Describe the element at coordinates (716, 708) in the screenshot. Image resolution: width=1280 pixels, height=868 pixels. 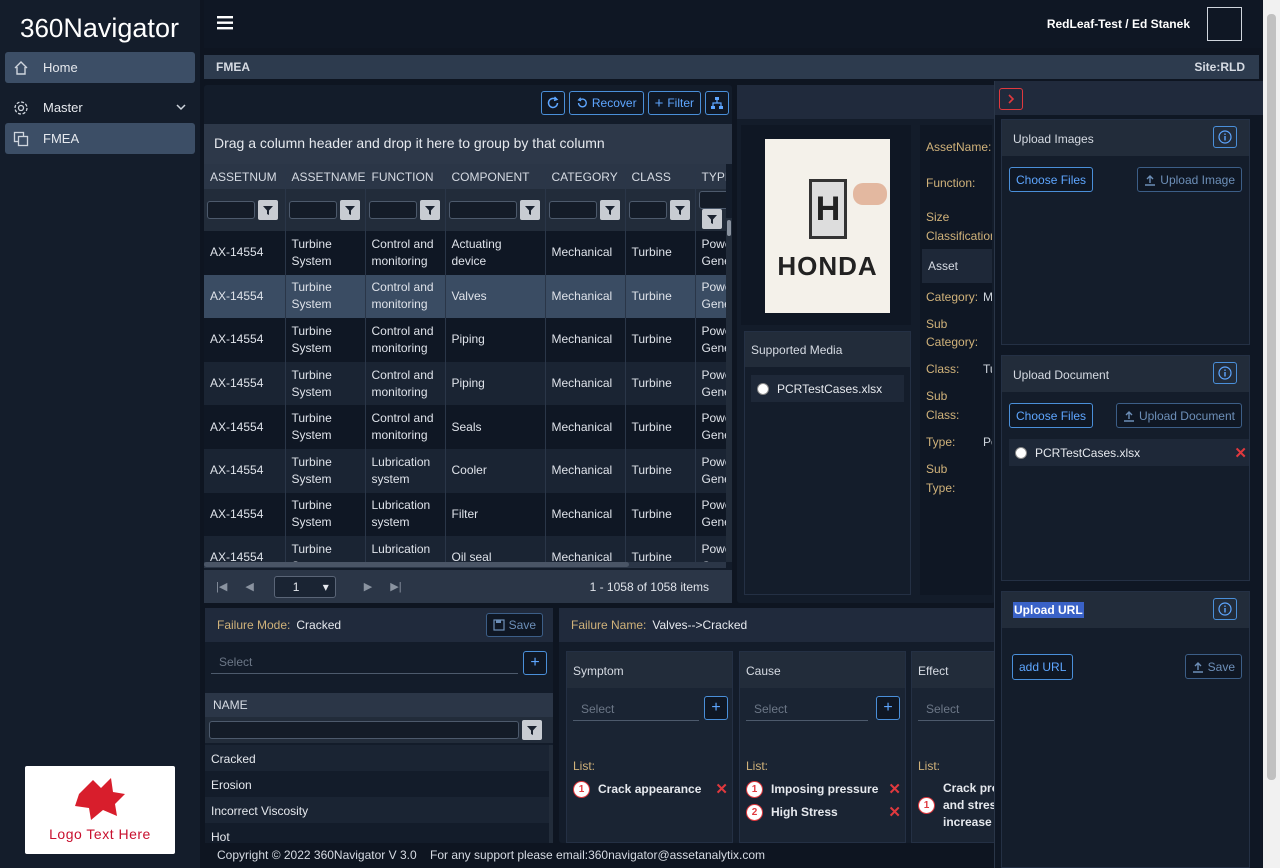
I see `add-symptom-button: +` at that location.